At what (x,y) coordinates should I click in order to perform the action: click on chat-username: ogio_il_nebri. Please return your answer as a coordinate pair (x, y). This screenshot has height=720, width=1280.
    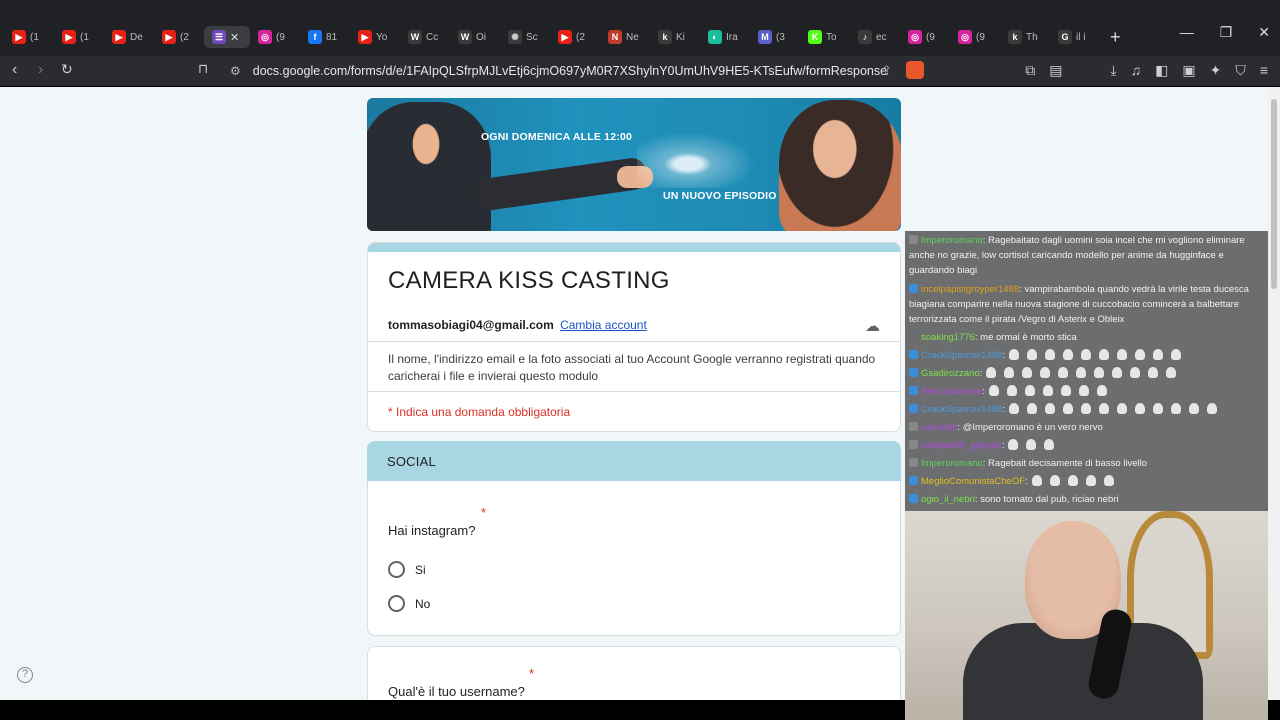
    Looking at the image, I should click on (948, 499).